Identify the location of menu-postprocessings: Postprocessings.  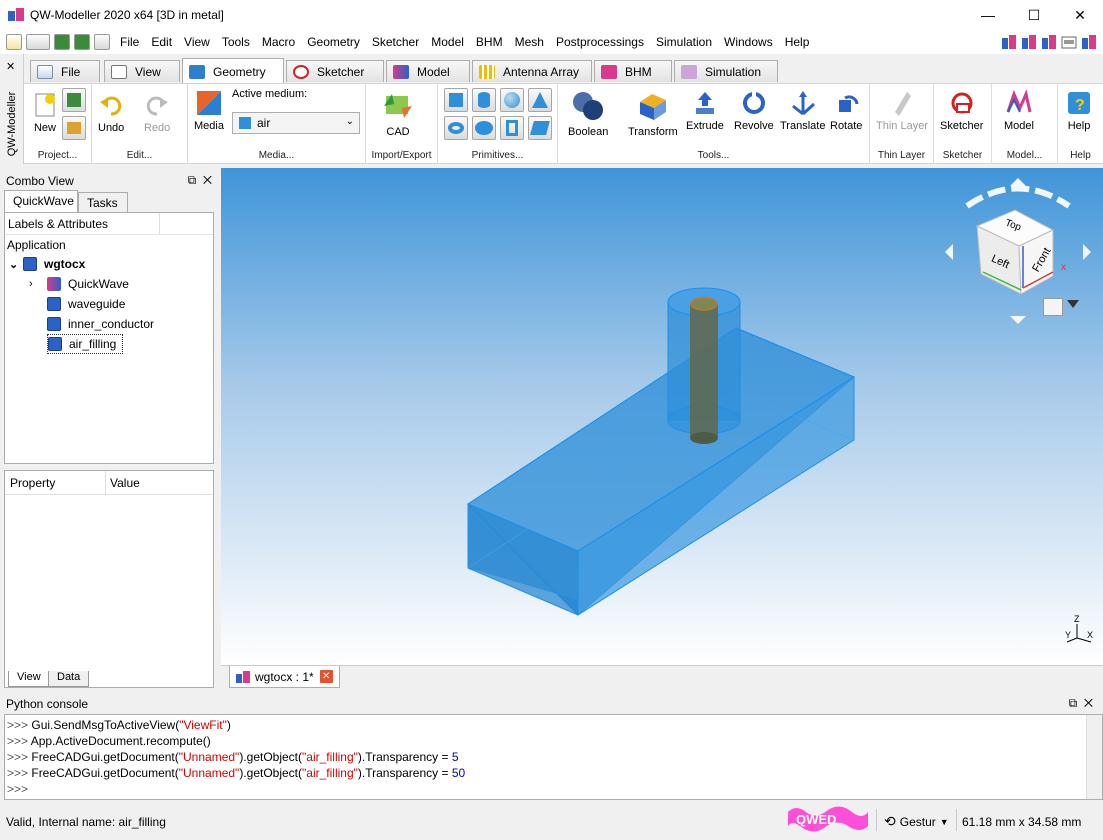
(600, 42).